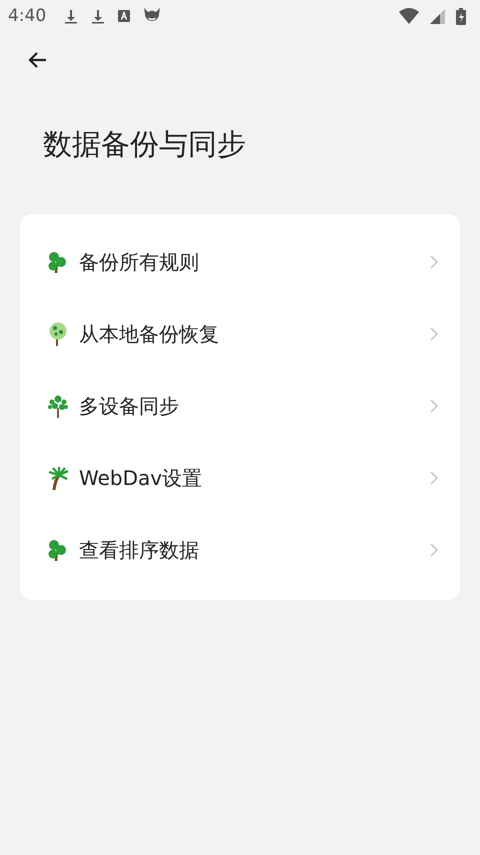 The height and width of the screenshot is (855, 480). I want to click on page-title: 数据备份与同步, so click(145, 144).